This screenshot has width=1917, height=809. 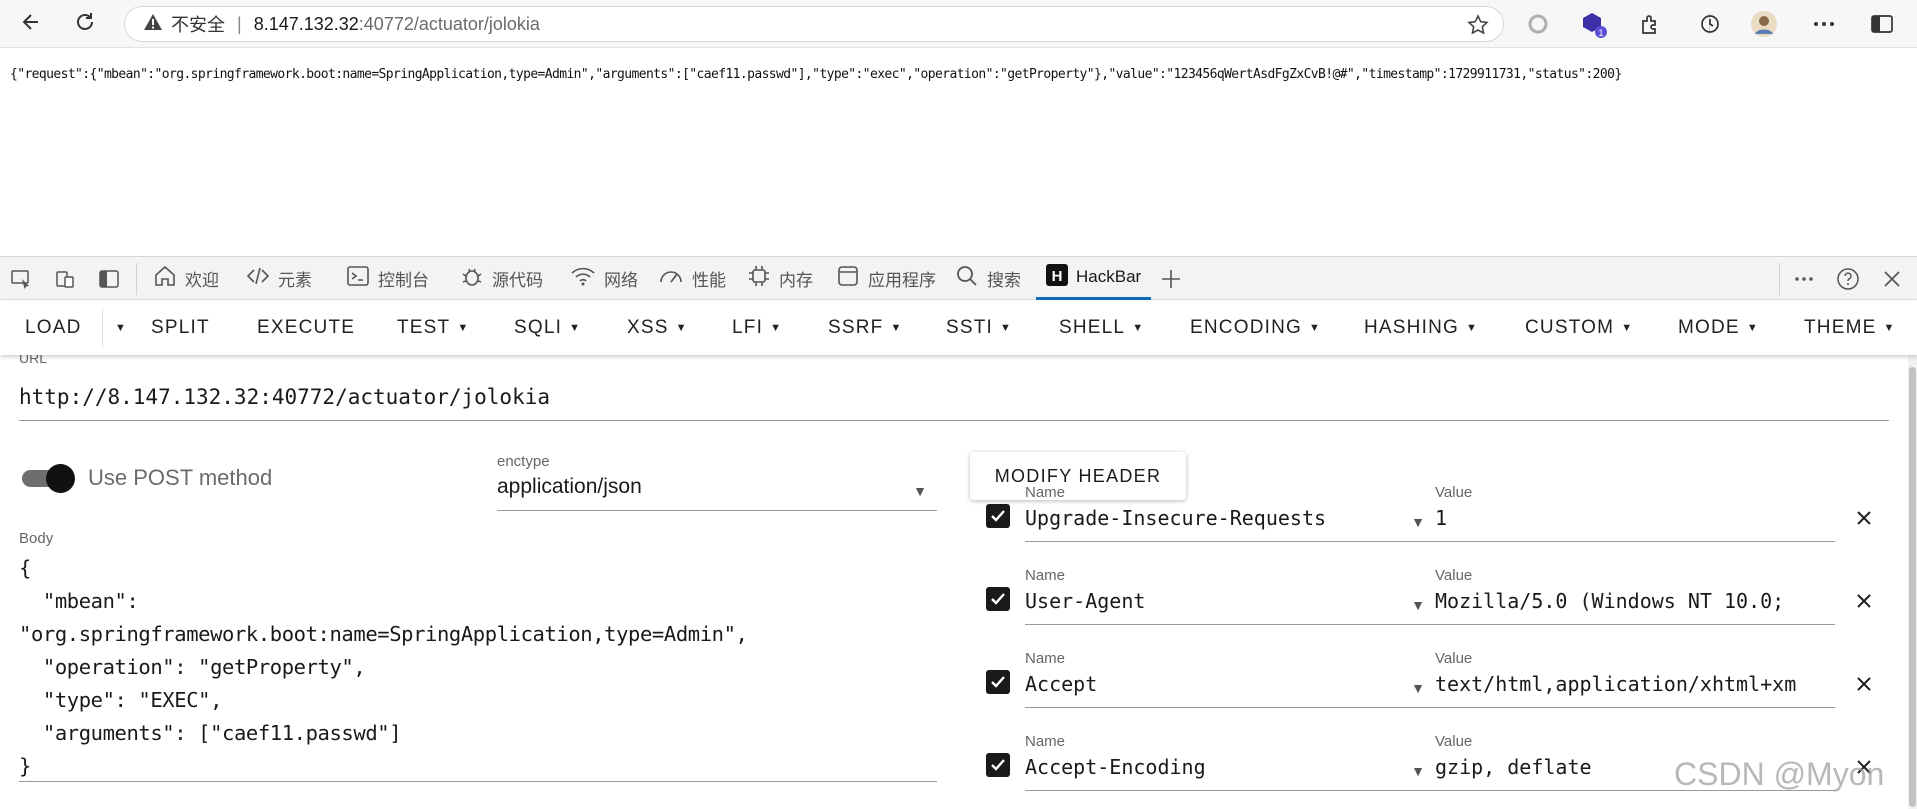 I want to click on device-emulation-icon, so click(x=65, y=279).